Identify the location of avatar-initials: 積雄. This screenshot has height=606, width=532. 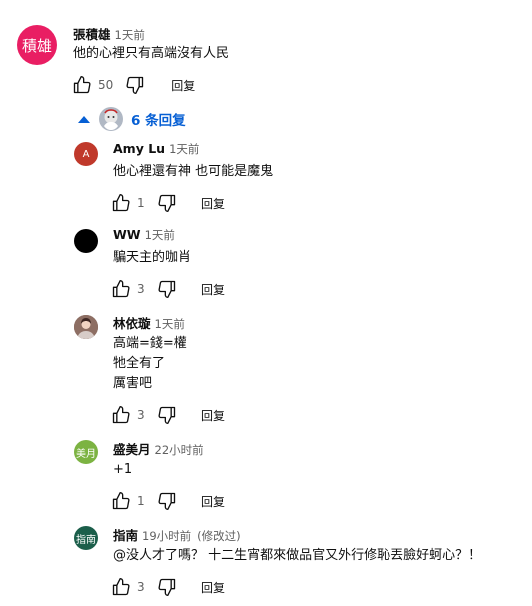
(36, 45).